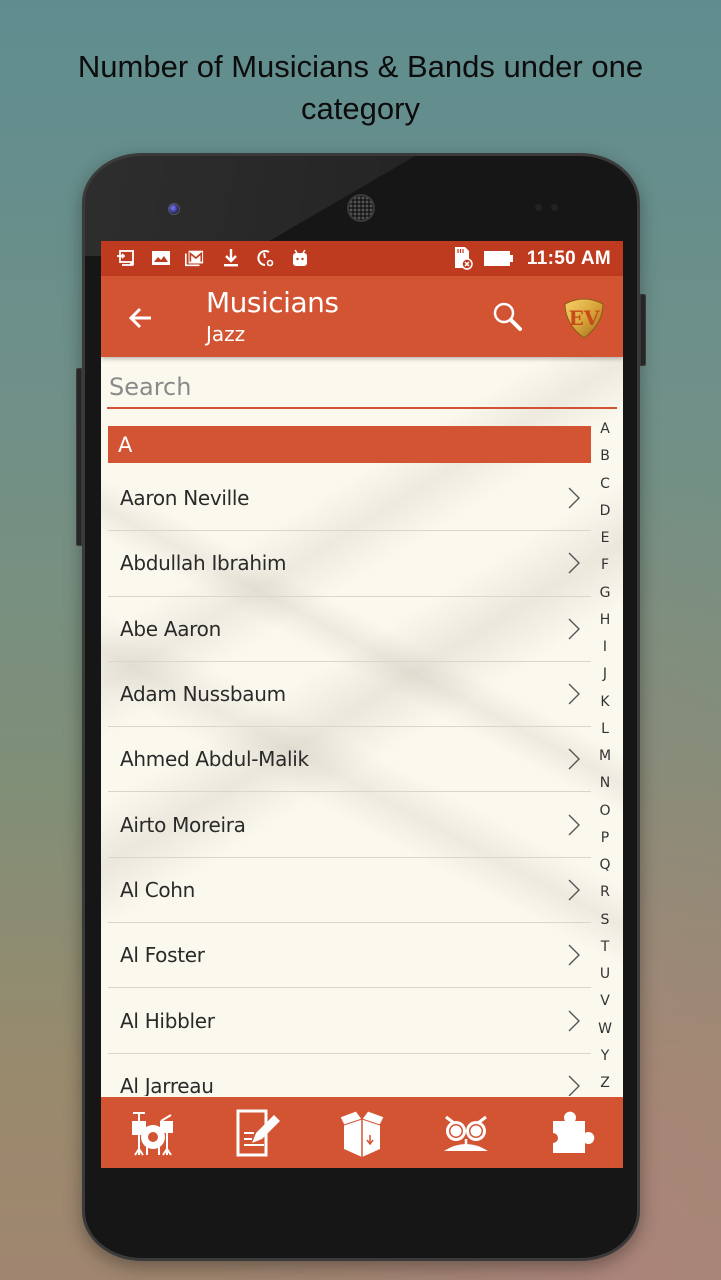  I want to click on download-icon, so click(231, 258).